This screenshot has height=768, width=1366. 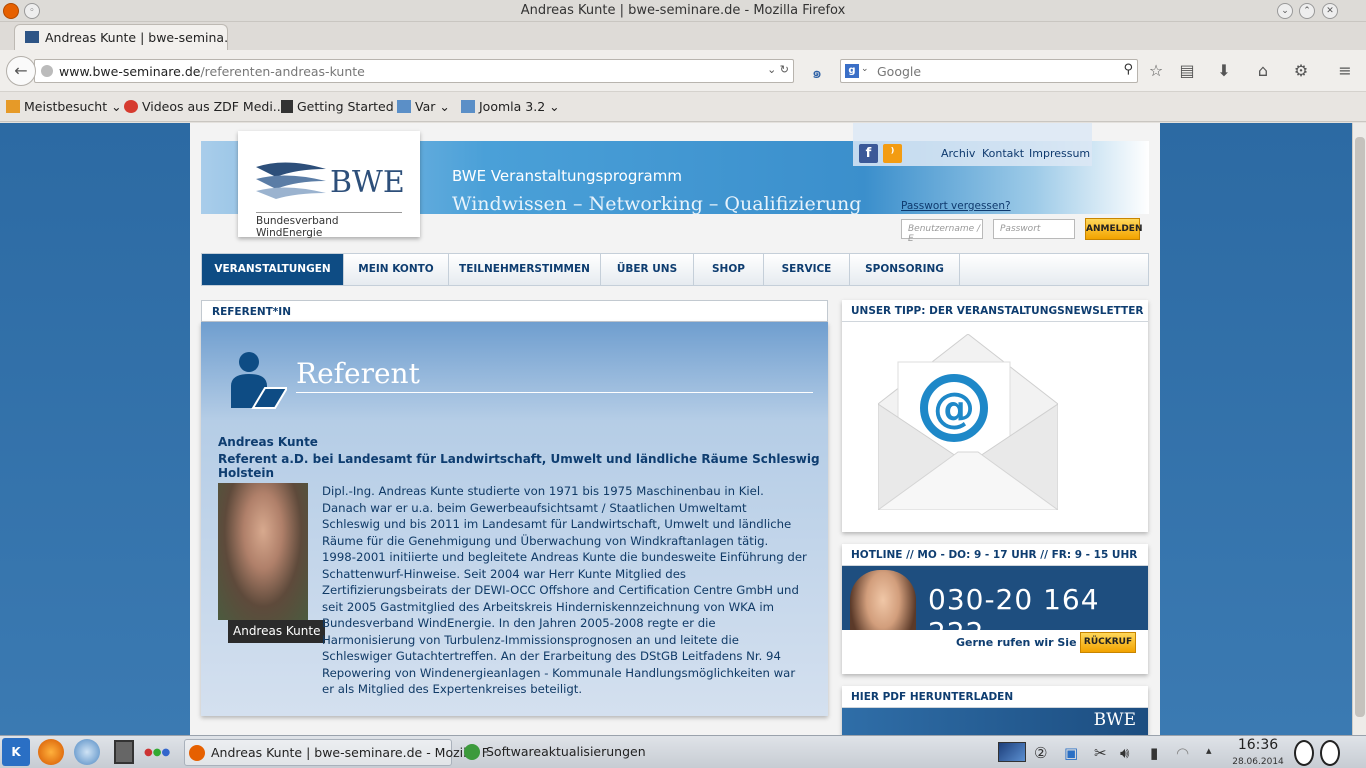 I want to click on bookmark-star-icon: ☆, so click(x=1156, y=70).